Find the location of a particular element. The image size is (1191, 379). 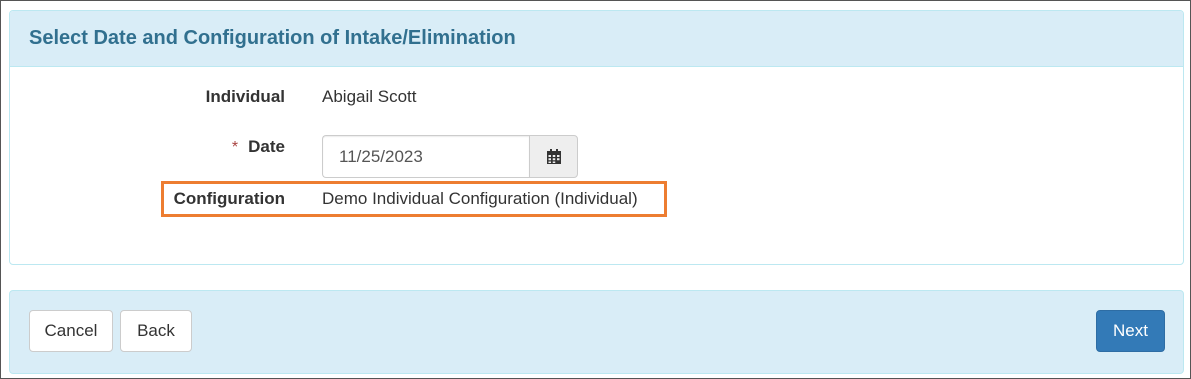

date-label: * Date is located at coordinates (258, 147).